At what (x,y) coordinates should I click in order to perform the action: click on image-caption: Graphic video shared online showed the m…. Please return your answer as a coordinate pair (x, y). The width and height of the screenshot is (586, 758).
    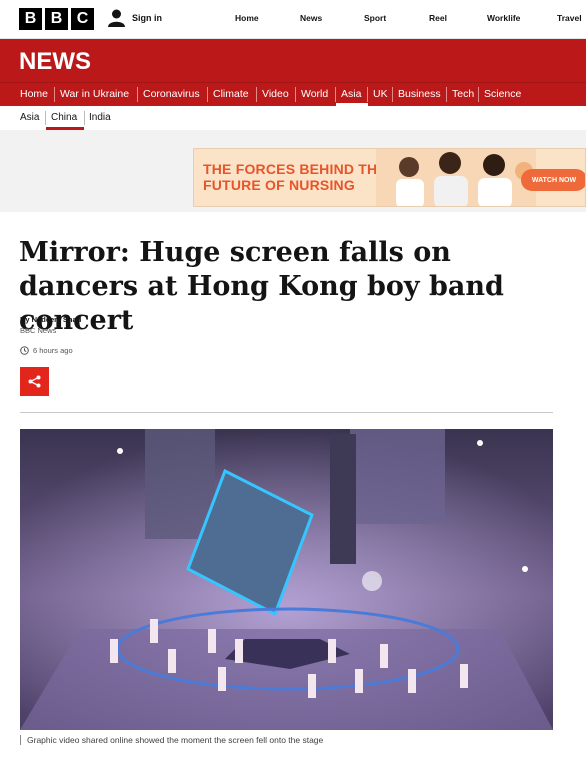
    Looking at the image, I should click on (171, 740).